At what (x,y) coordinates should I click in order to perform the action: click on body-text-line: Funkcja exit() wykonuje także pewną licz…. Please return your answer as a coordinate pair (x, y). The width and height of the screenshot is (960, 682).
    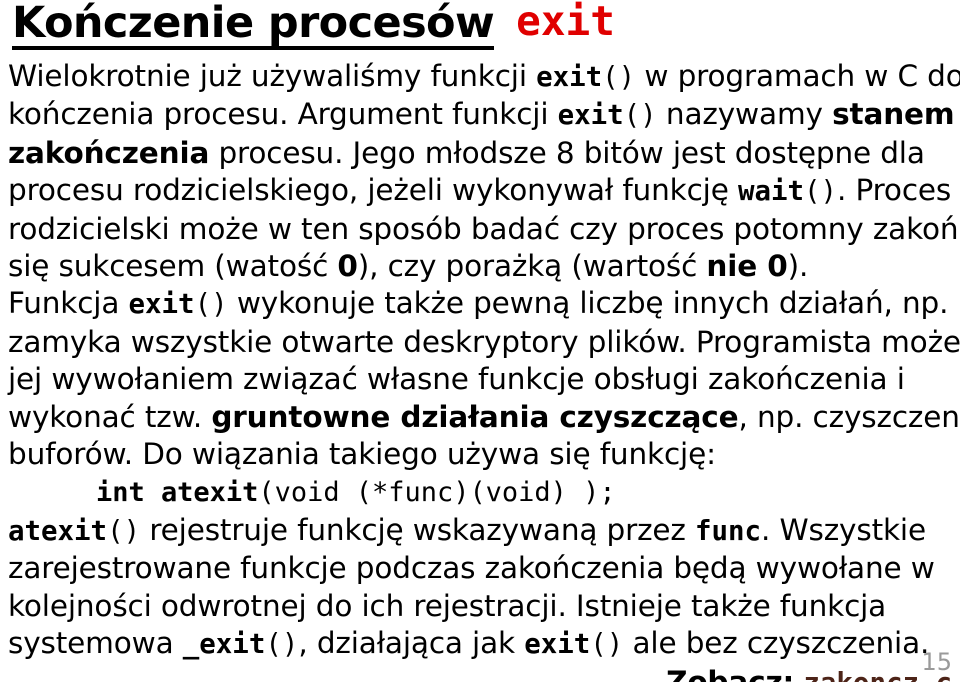
    Looking at the image, I should click on (484, 304).